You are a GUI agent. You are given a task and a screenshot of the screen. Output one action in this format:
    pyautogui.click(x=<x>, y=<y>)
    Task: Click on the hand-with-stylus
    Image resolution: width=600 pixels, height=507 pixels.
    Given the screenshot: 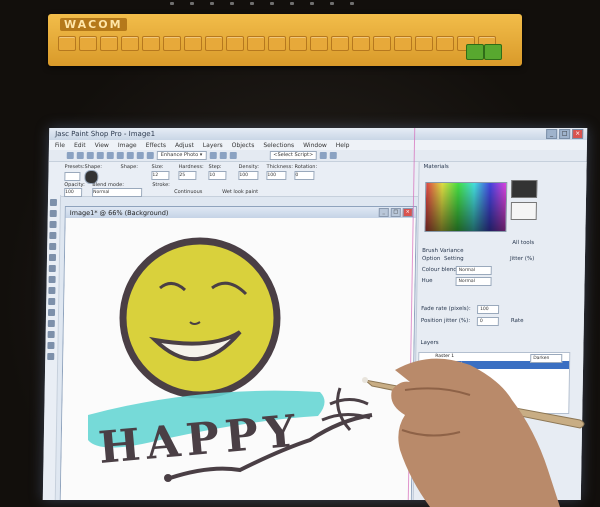 What is the action you would take?
    pyautogui.click(x=473, y=432)
    